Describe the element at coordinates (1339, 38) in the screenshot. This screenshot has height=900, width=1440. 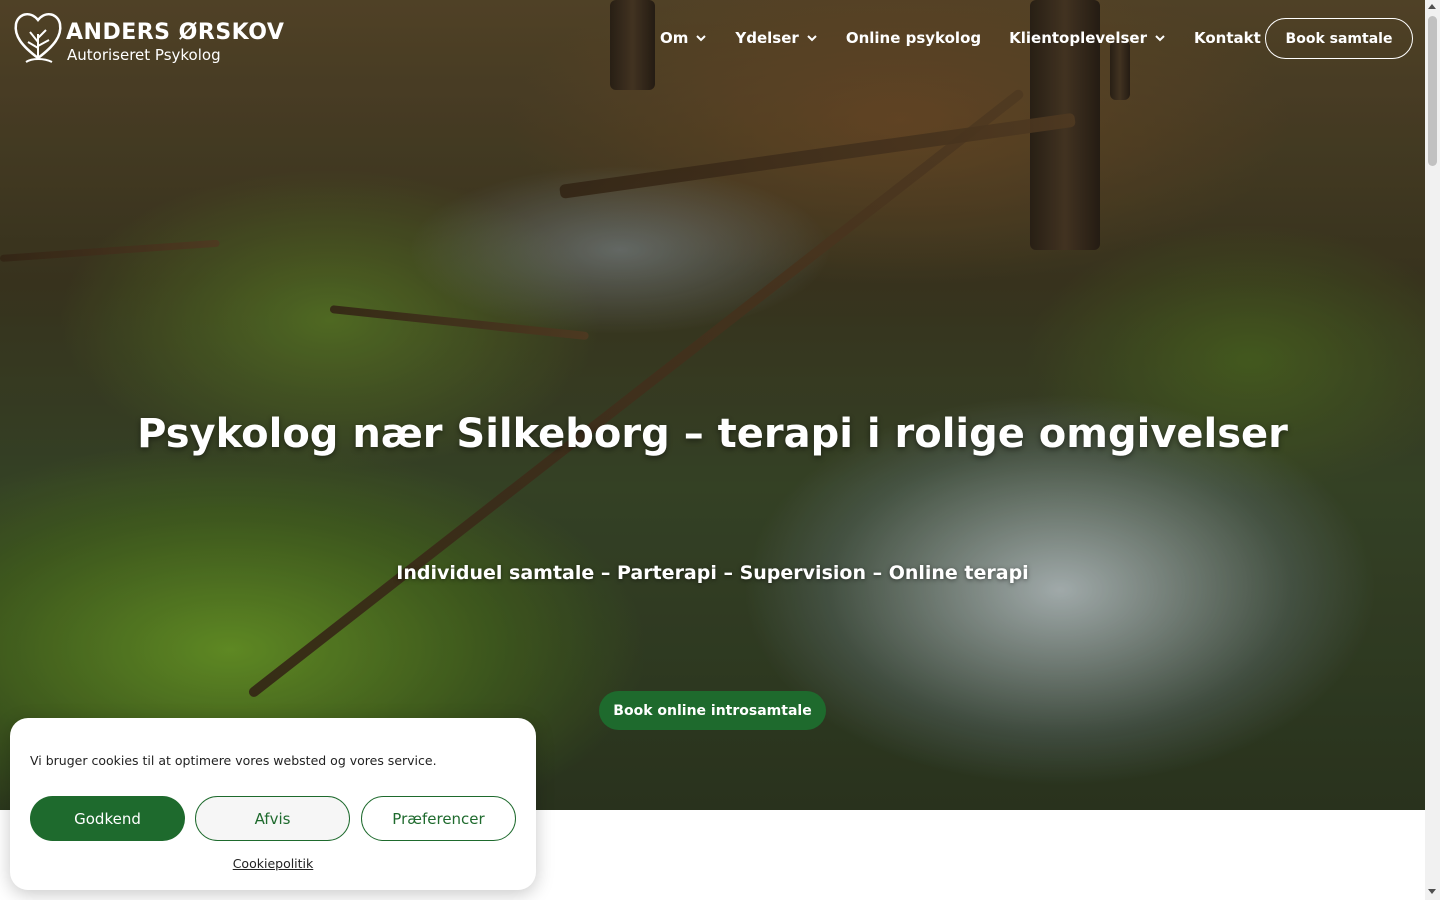
I see `book-samtale-button: Book samtale` at that location.